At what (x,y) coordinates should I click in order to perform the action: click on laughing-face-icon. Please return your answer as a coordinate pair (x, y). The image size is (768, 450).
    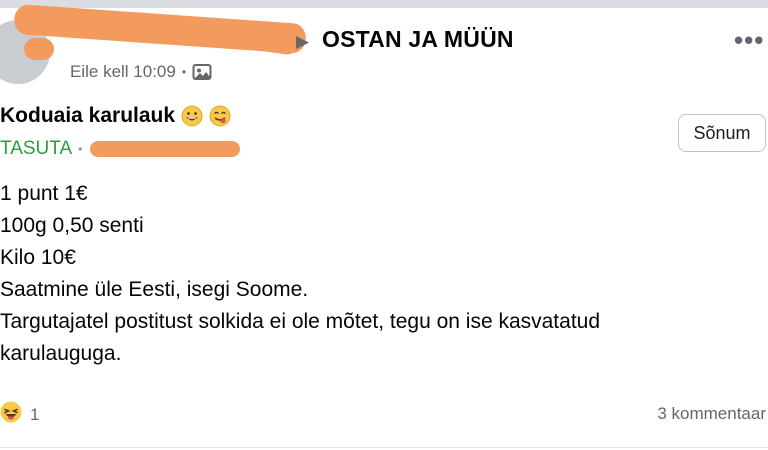
    Looking at the image, I should click on (11, 414).